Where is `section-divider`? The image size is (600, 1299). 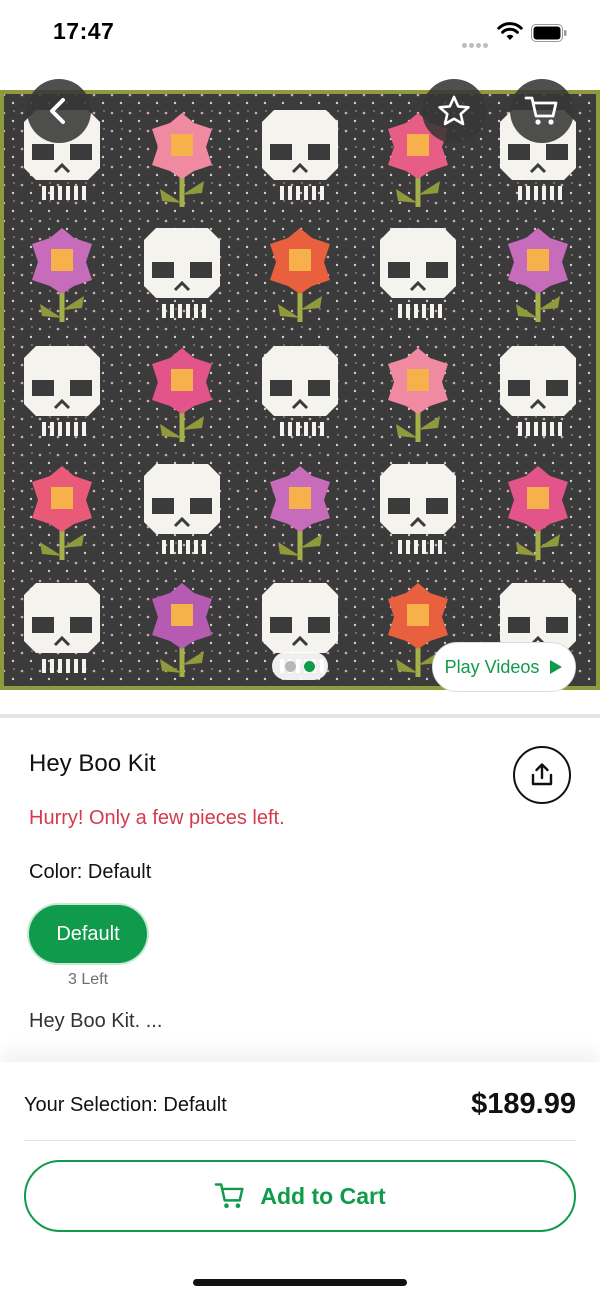
section-divider is located at coordinates (300, 716).